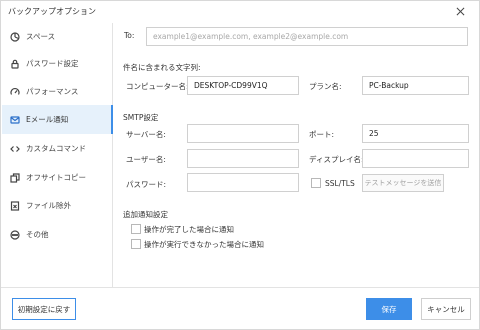  I want to click on code-icon, so click(15, 149).